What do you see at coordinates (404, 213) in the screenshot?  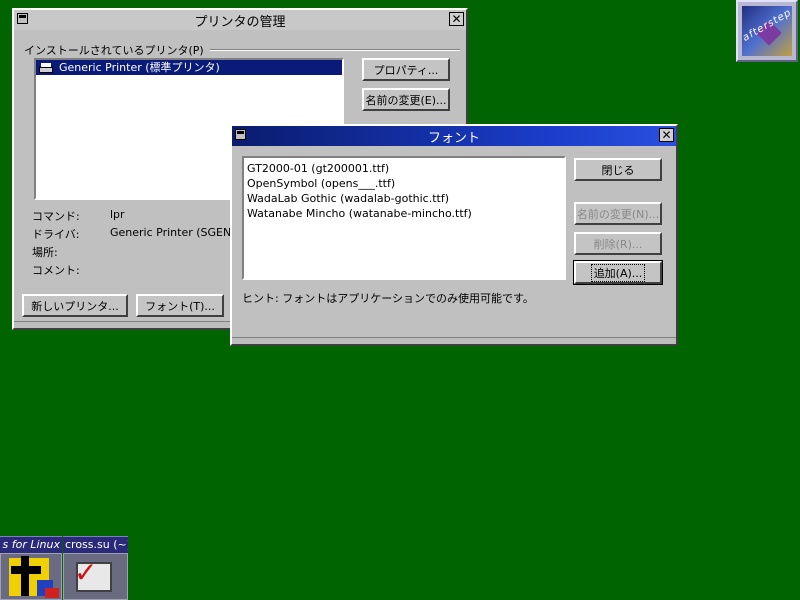 I see `list-item: Watanabe Mincho (watanabe-mincho.ttf)` at bounding box center [404, 213].